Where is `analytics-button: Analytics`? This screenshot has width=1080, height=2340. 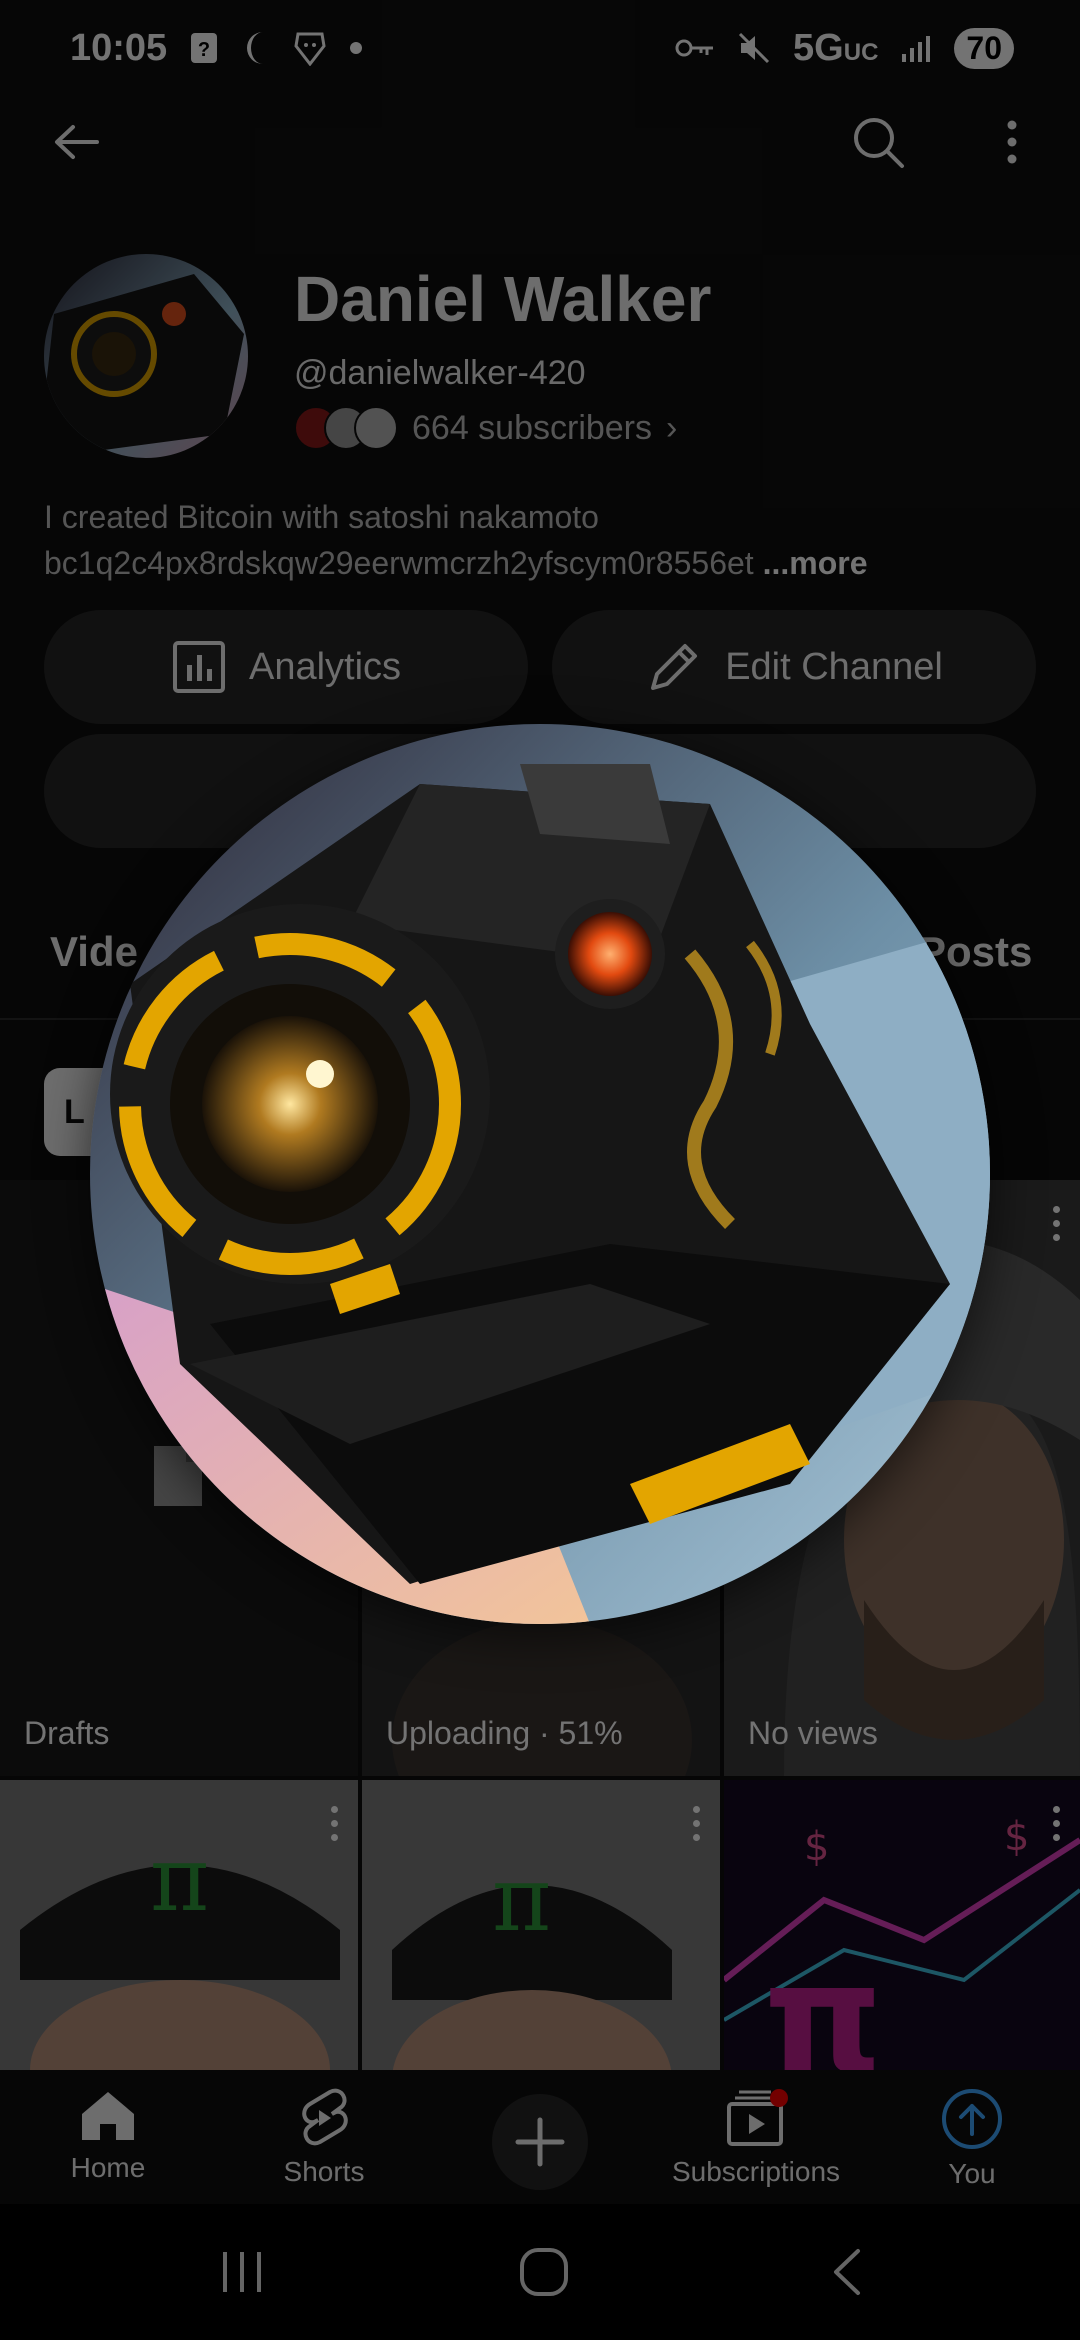
analytics-button: Analytics is located at coordinates (286, 667).